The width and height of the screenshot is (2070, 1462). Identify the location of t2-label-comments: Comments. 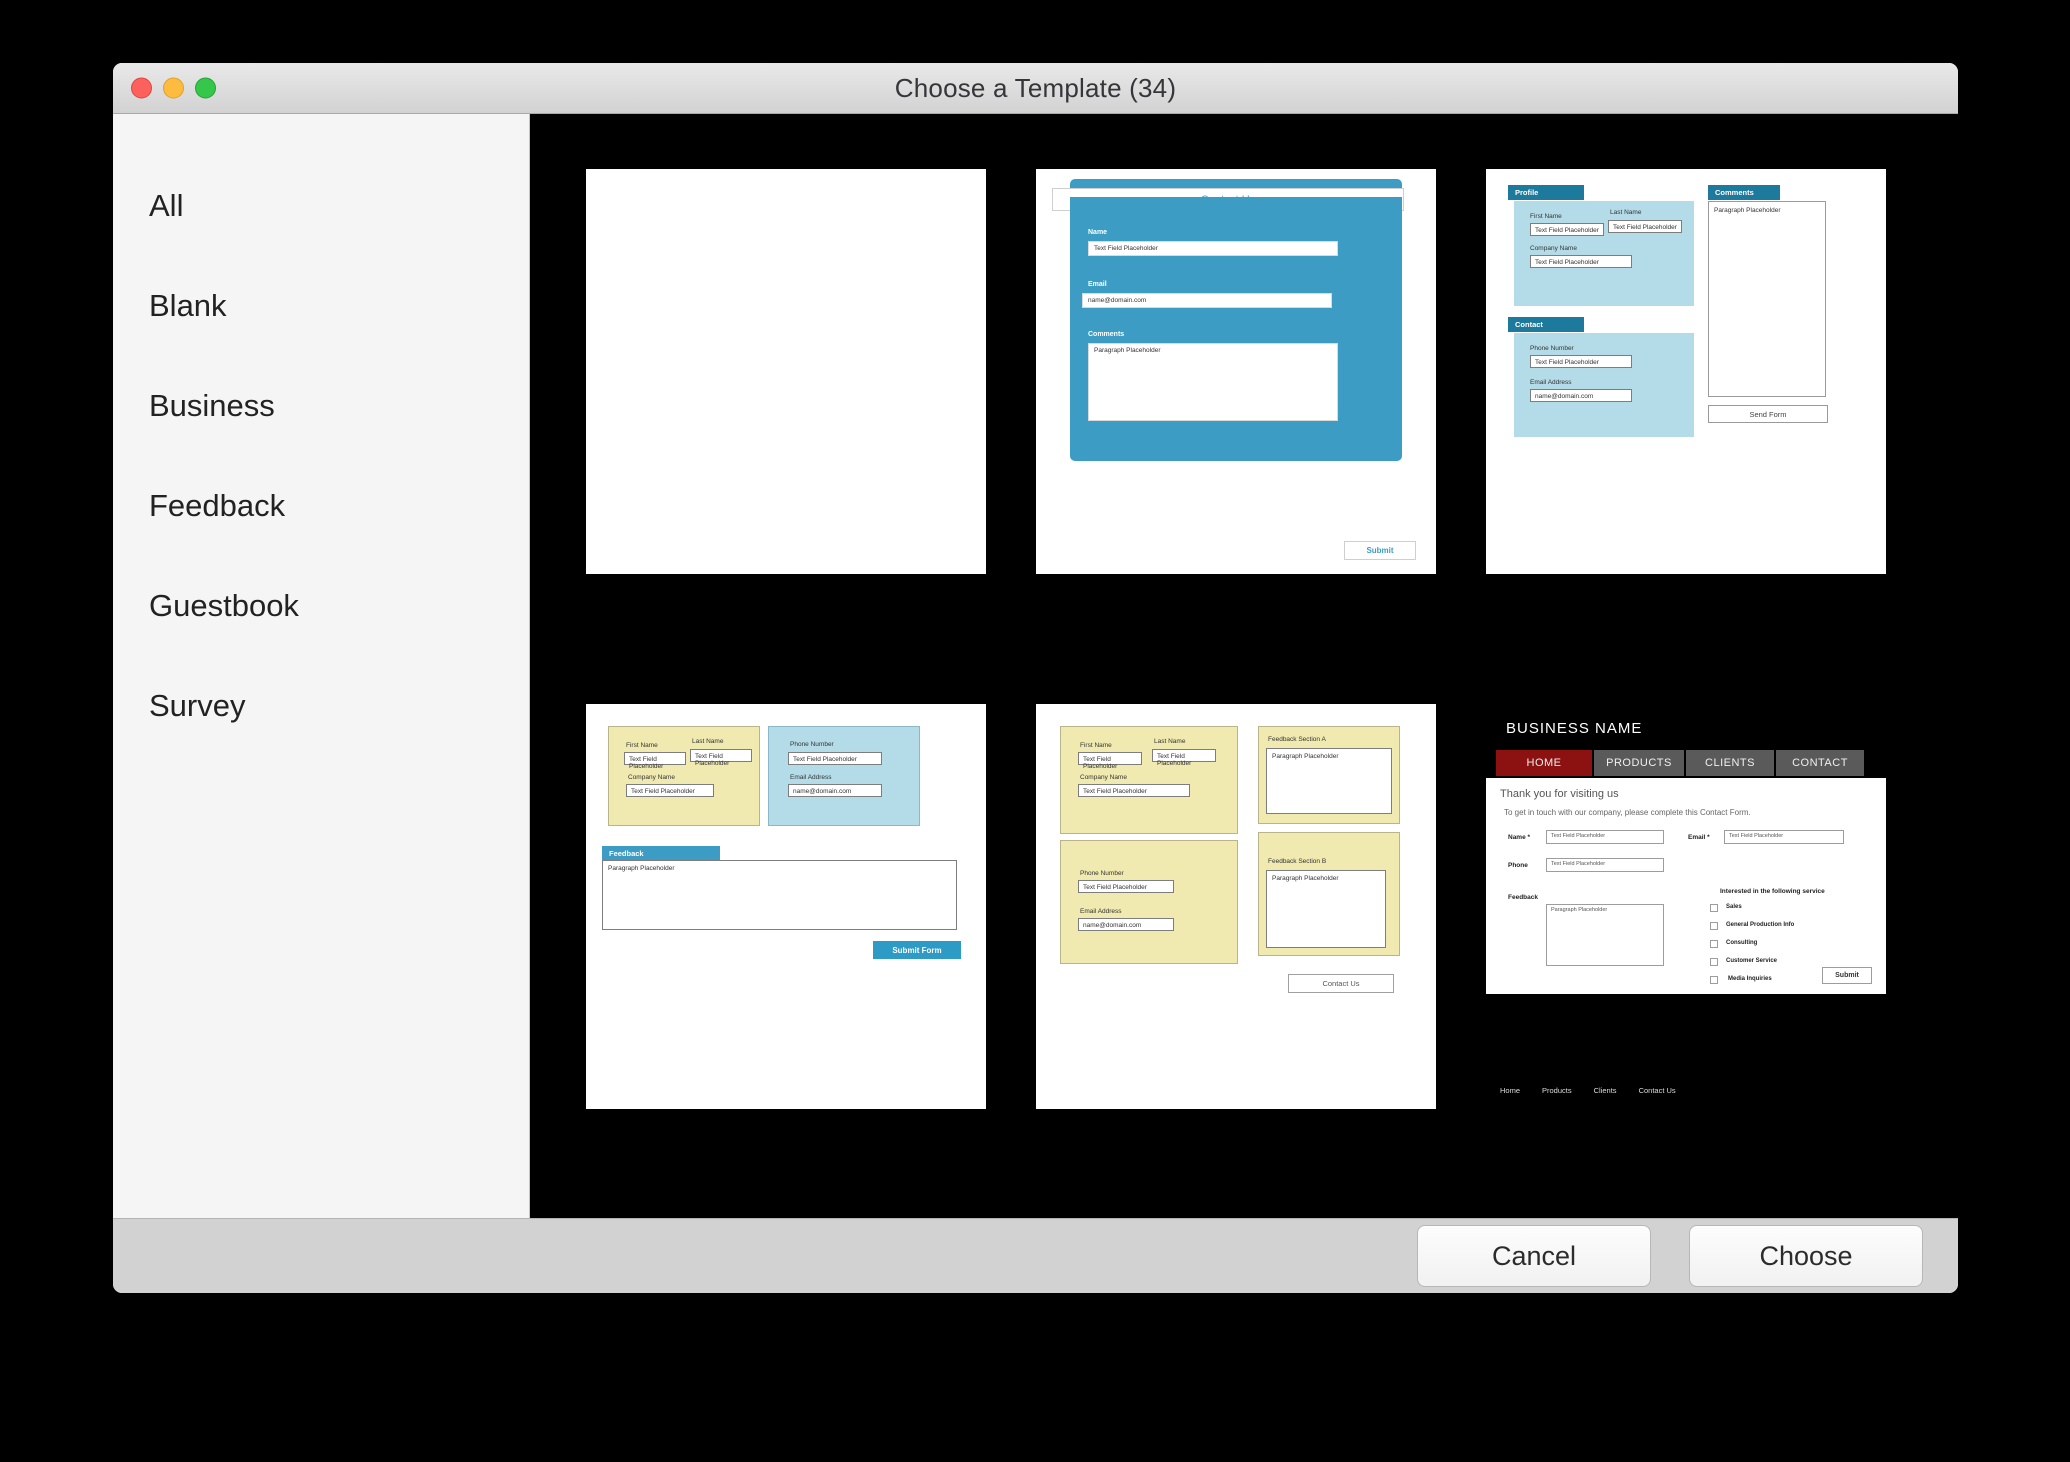
(1106, 334).